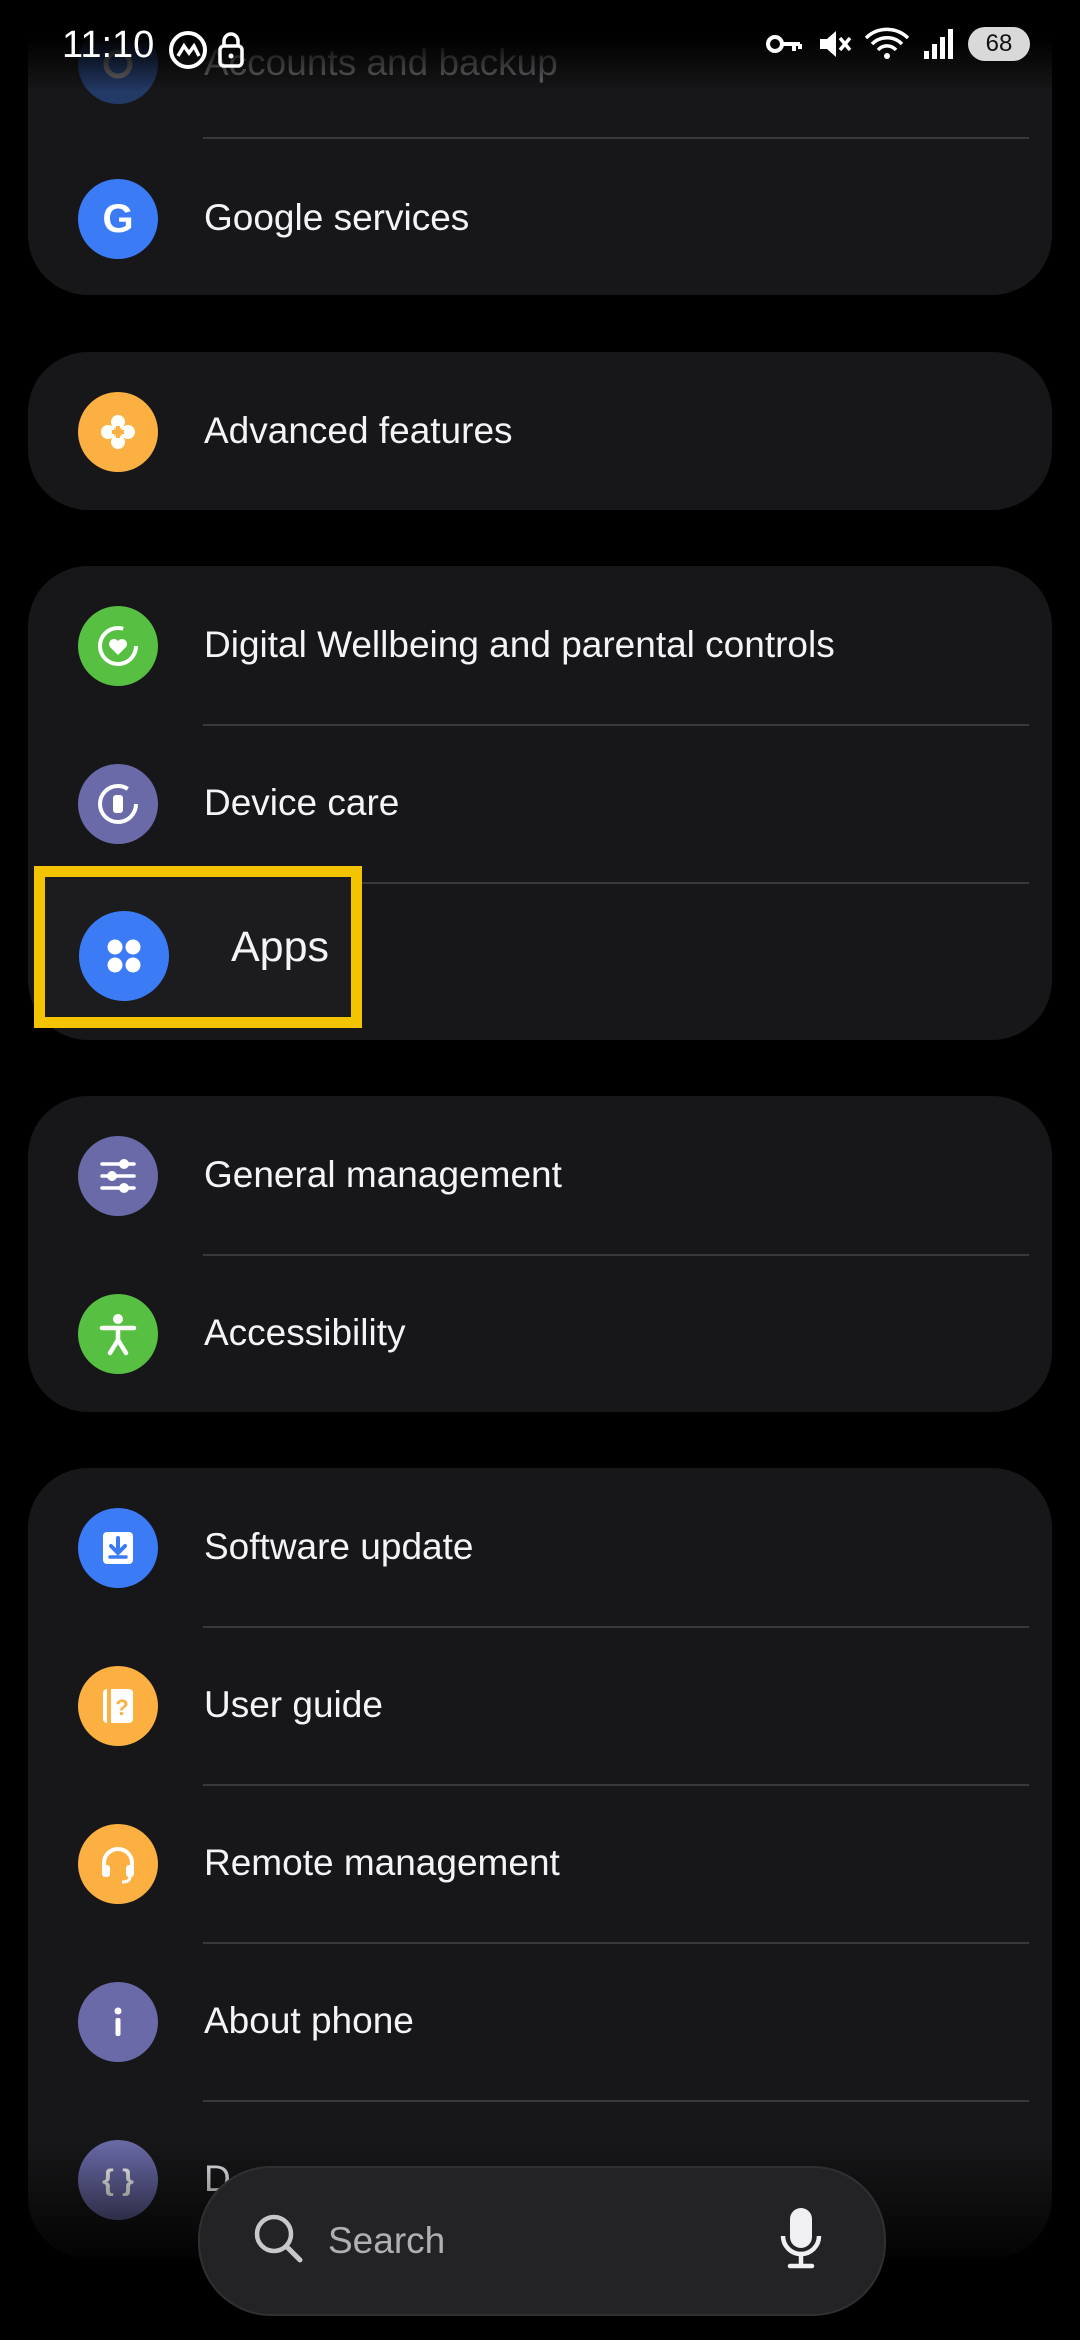  I want to click on search-icon, so click(280, 2242).